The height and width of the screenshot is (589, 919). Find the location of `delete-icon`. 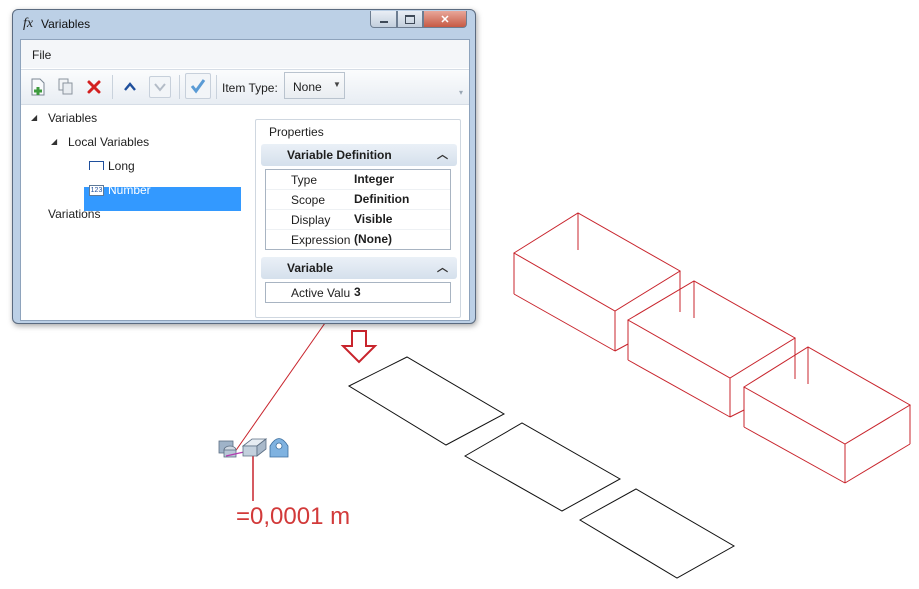

delete-icon is located at coordinates (94, 87).